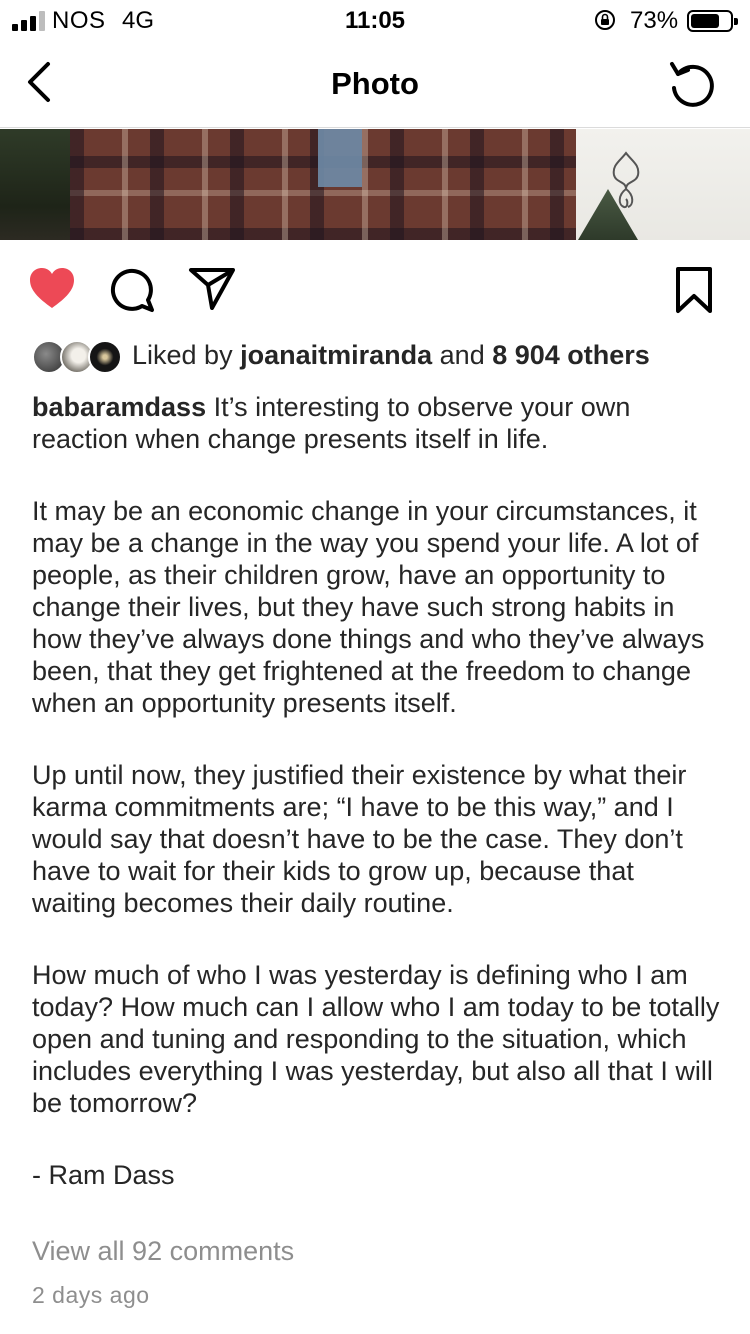 This screenshot has width=750, height=1334. What do you see at coordinates (692, 84) in the screenshot?
I see `refresh-icon` at bounding box center [692, 84].